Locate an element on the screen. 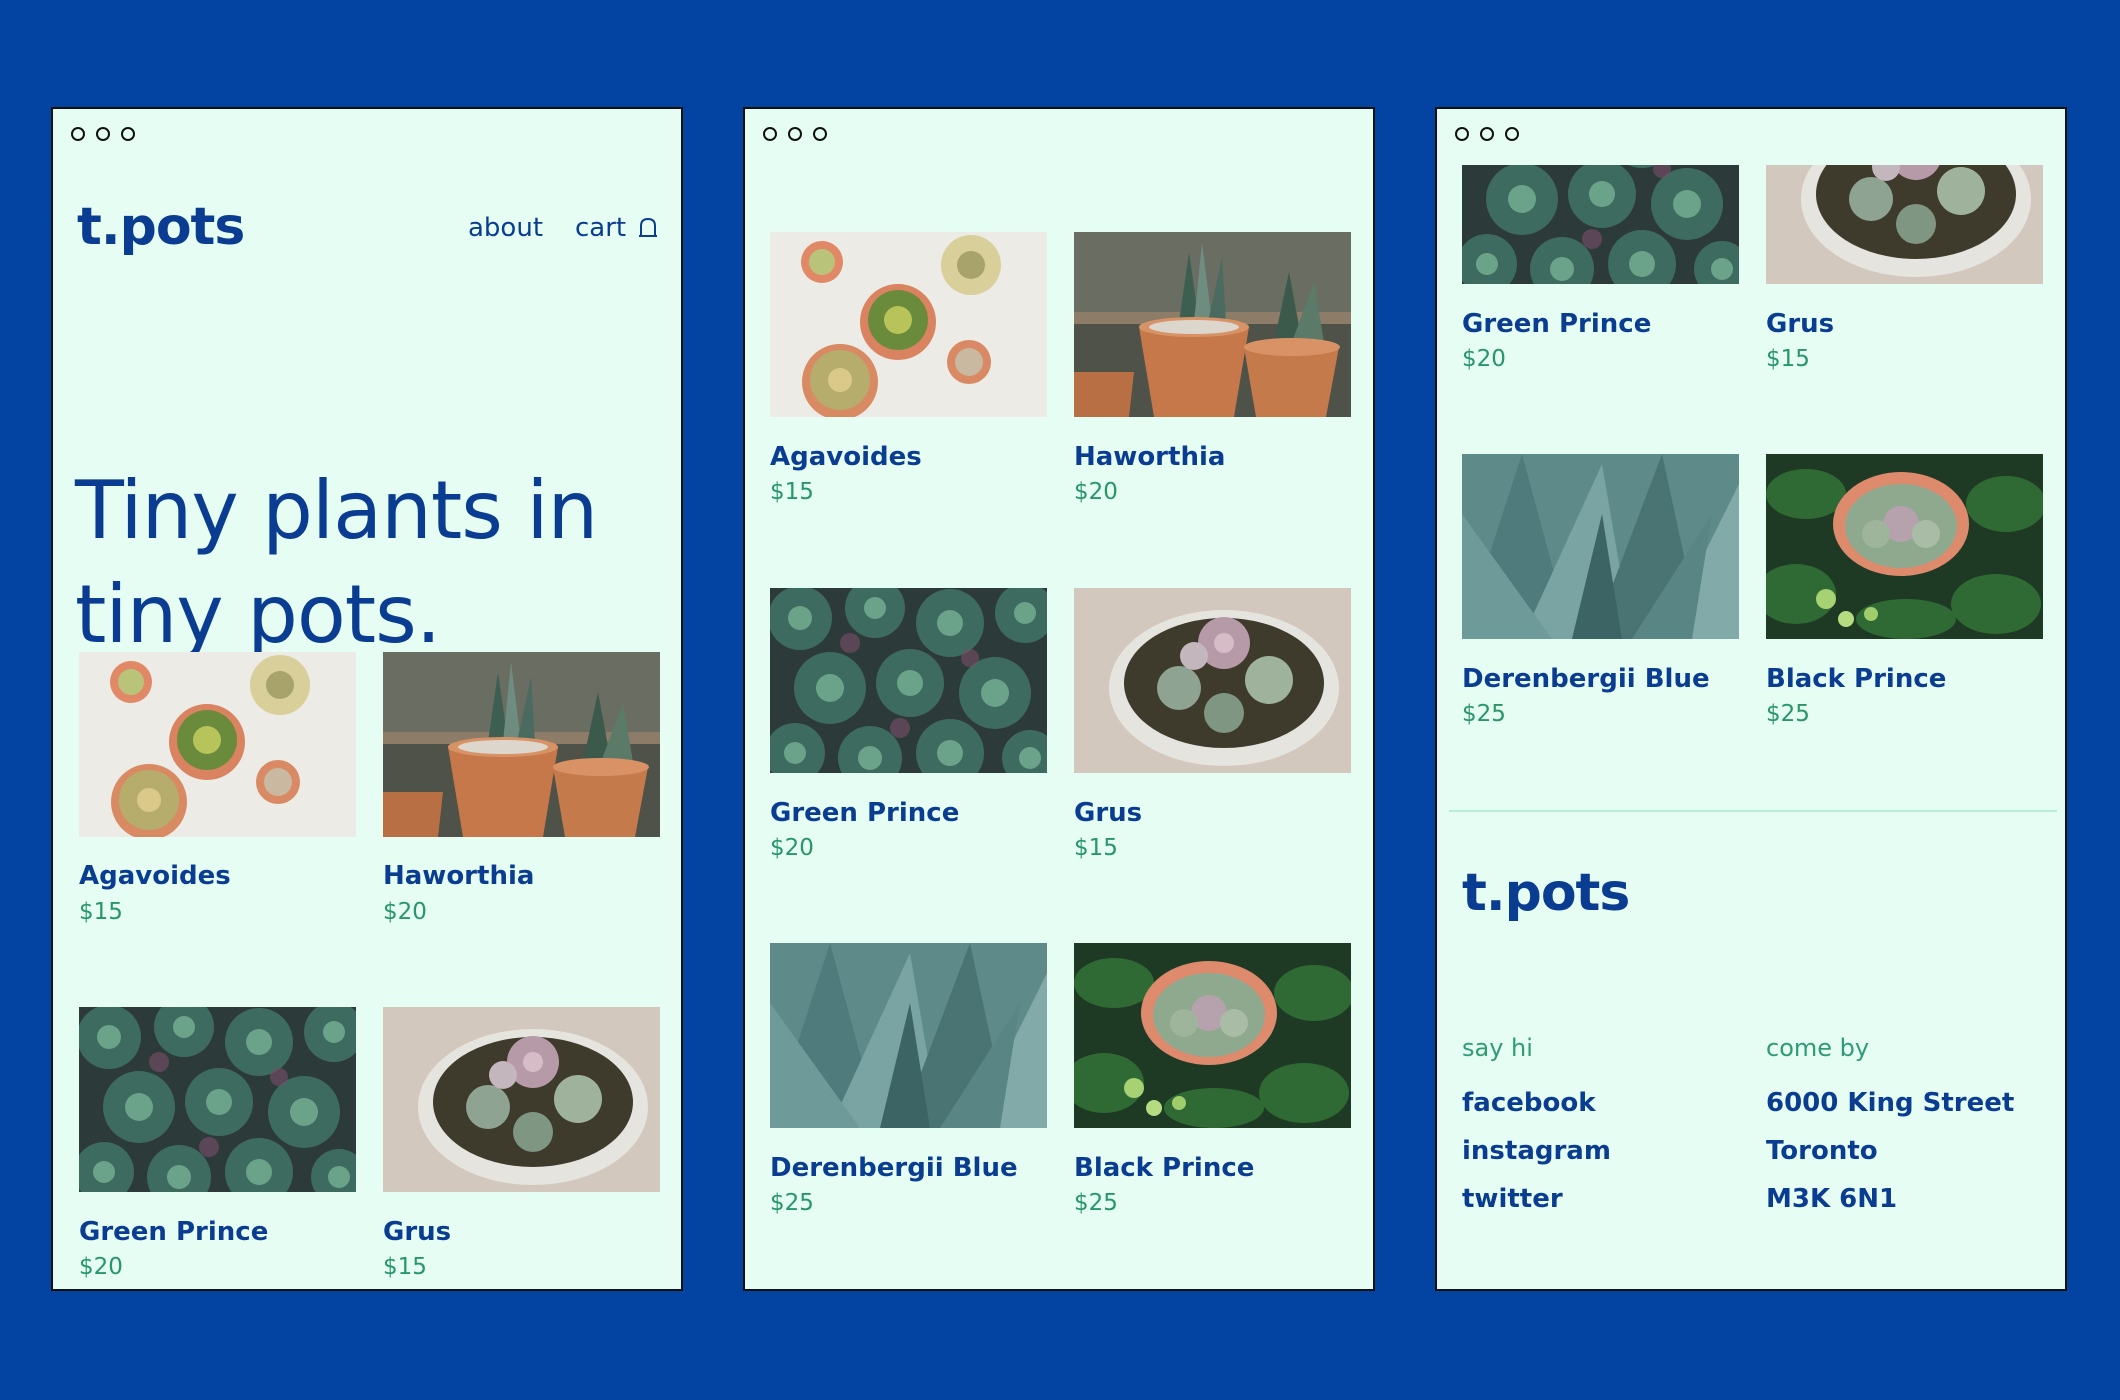 The height and width of the screenshot is (1400, 2120). address-street: 6000 King Street is located at coordinates (1890, 1103).